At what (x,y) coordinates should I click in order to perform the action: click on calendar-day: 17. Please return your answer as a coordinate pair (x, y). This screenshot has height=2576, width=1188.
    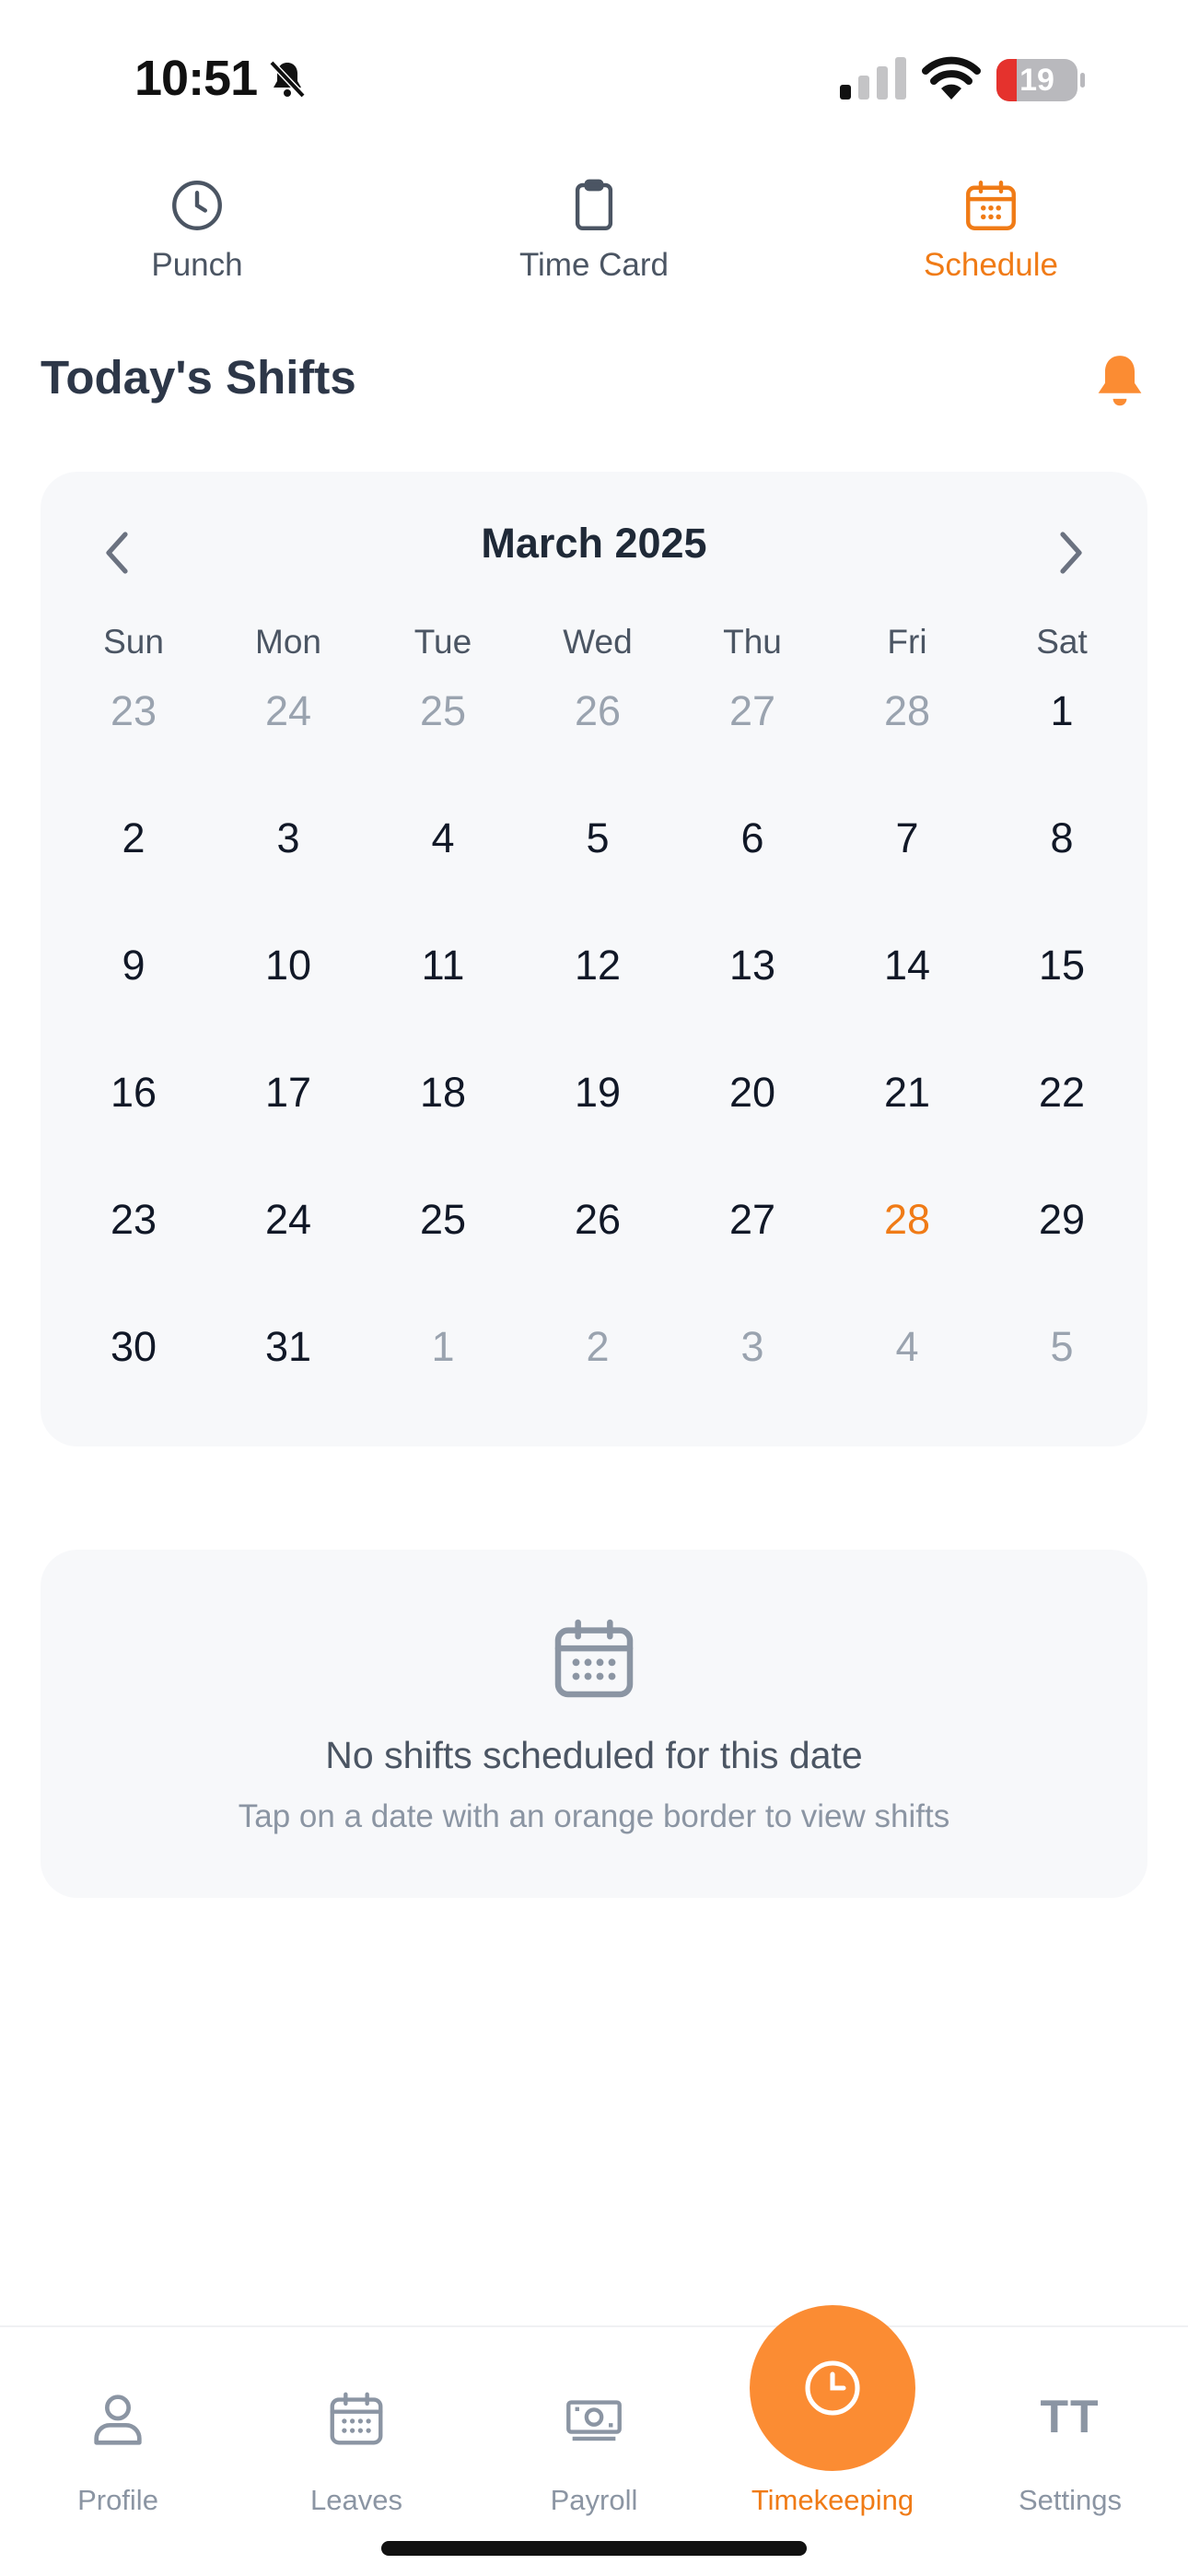
    Looking at the image, I should click on (288, 1092).